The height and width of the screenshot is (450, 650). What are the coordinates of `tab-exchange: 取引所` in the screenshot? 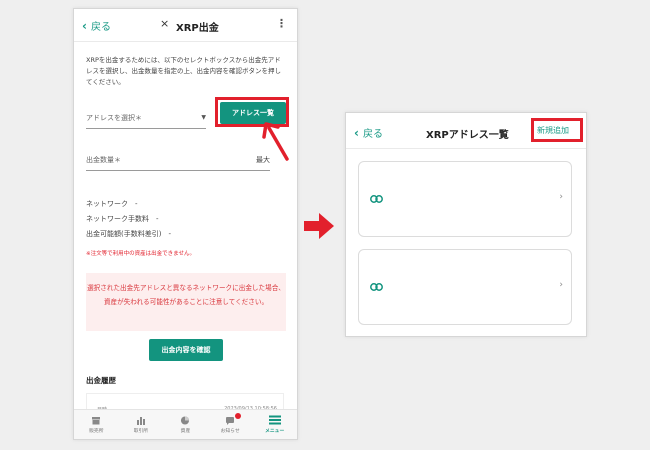 It's located at (141, 424).